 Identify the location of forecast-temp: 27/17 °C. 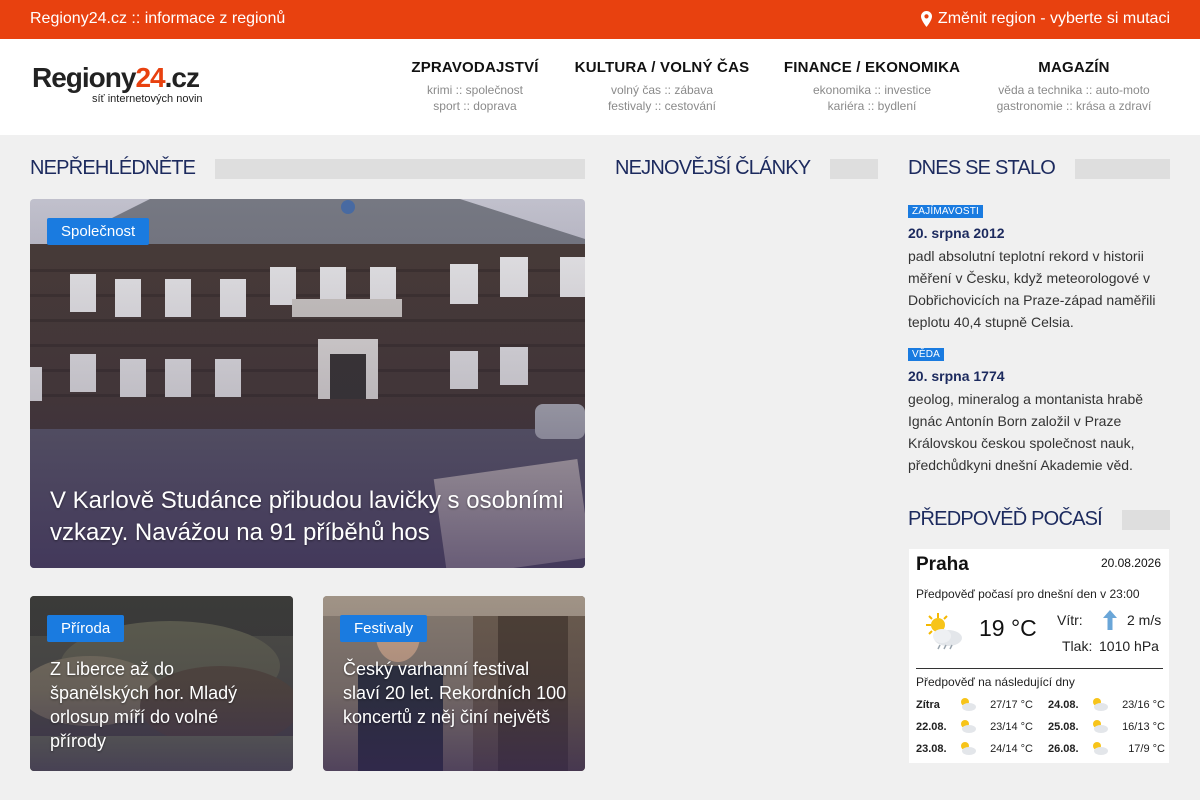
(1011, 705).